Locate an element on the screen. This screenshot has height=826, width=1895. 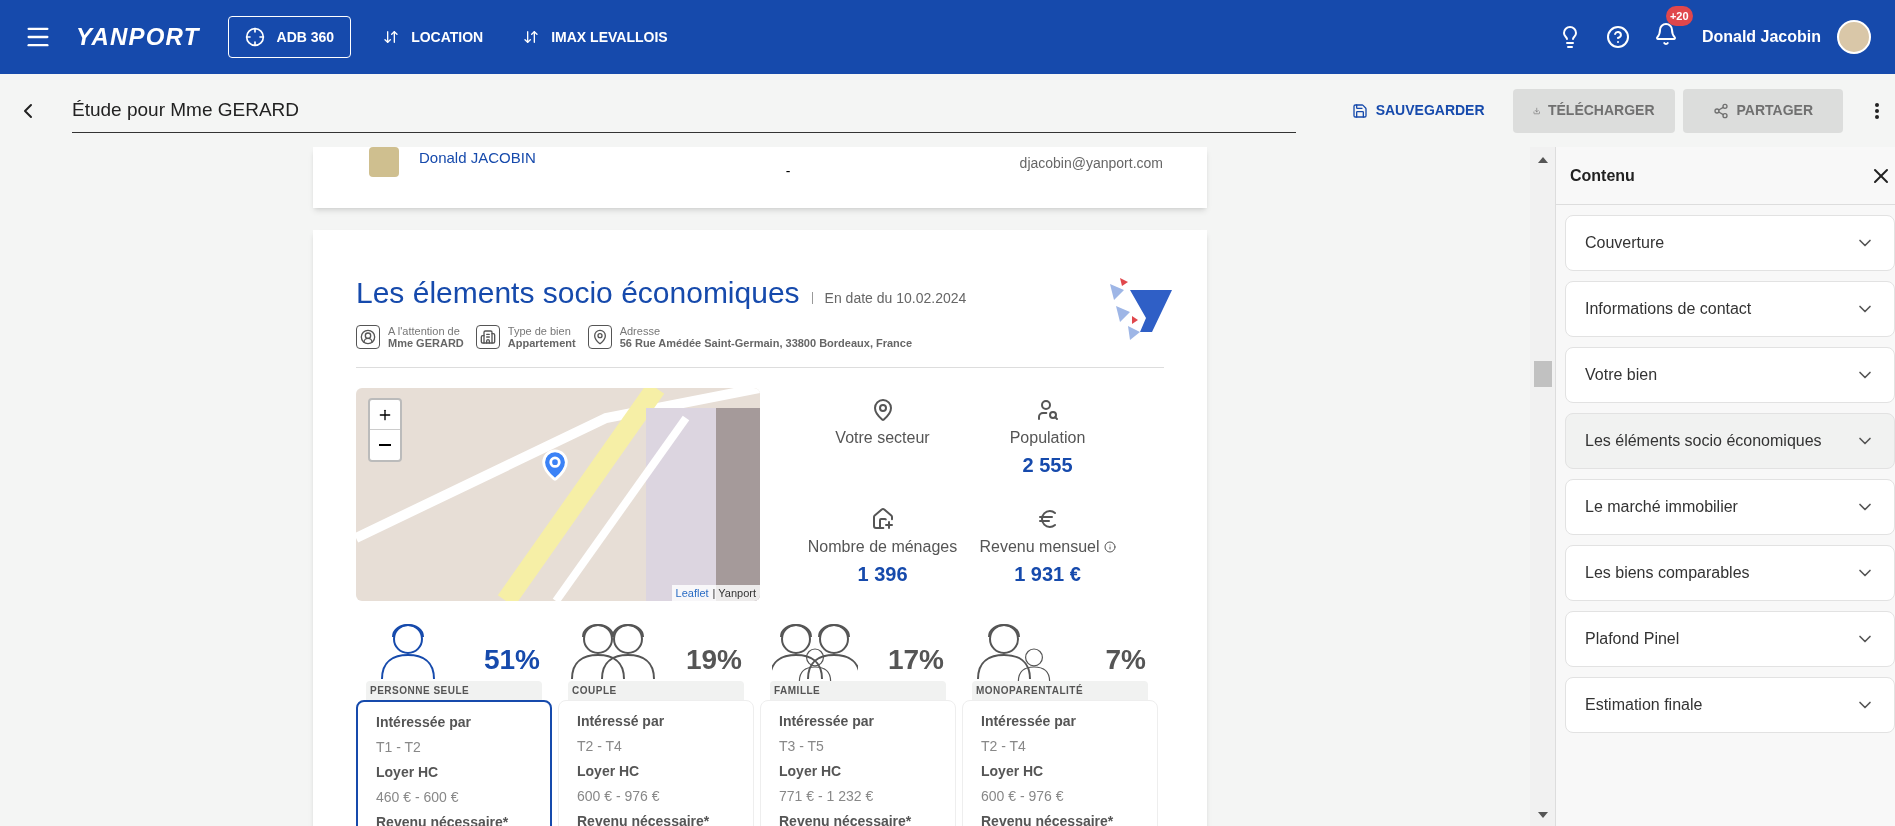
household-label: FAMILLE is located at coordinates (858, 690).